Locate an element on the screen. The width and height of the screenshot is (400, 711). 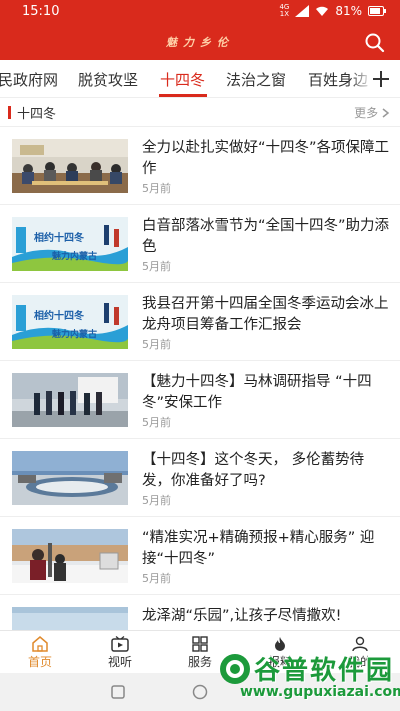
watermark-url: www.gupuxiazai.com is located at coordinates (320, 692).